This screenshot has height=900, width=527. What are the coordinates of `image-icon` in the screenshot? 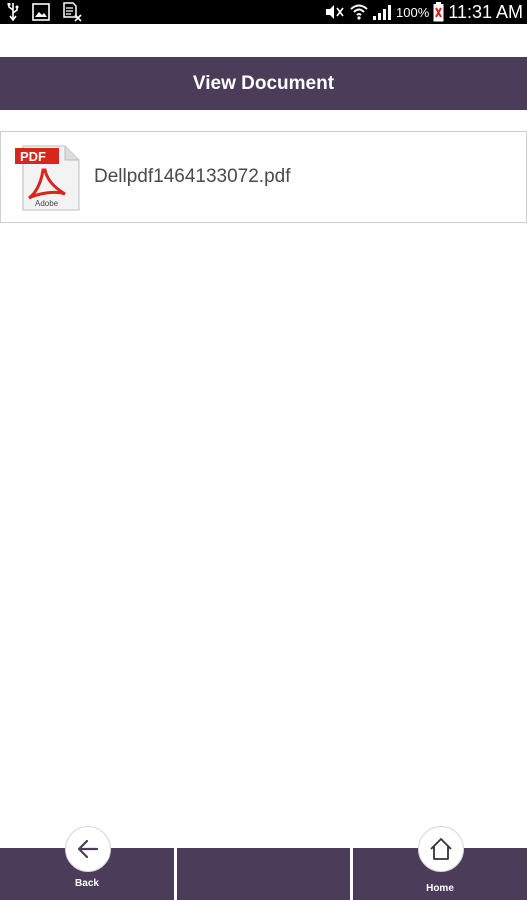 It's located at (41, 12).